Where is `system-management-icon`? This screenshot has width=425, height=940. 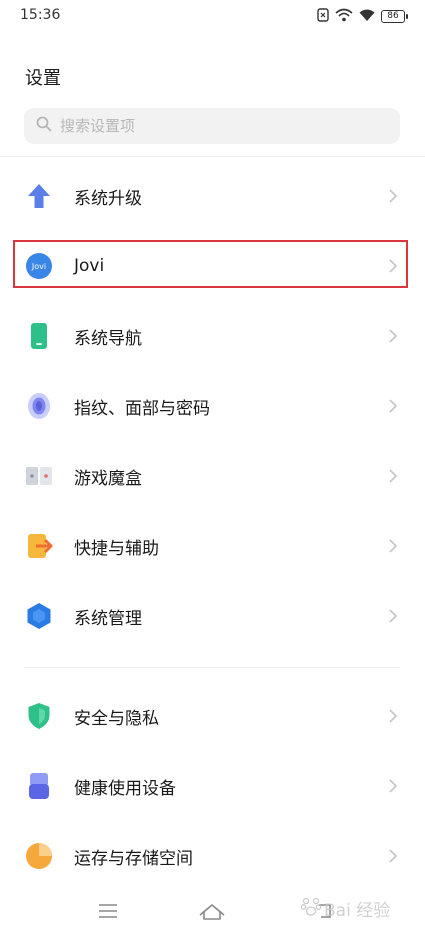
system-management-icon is located at coordinates (39, 616).